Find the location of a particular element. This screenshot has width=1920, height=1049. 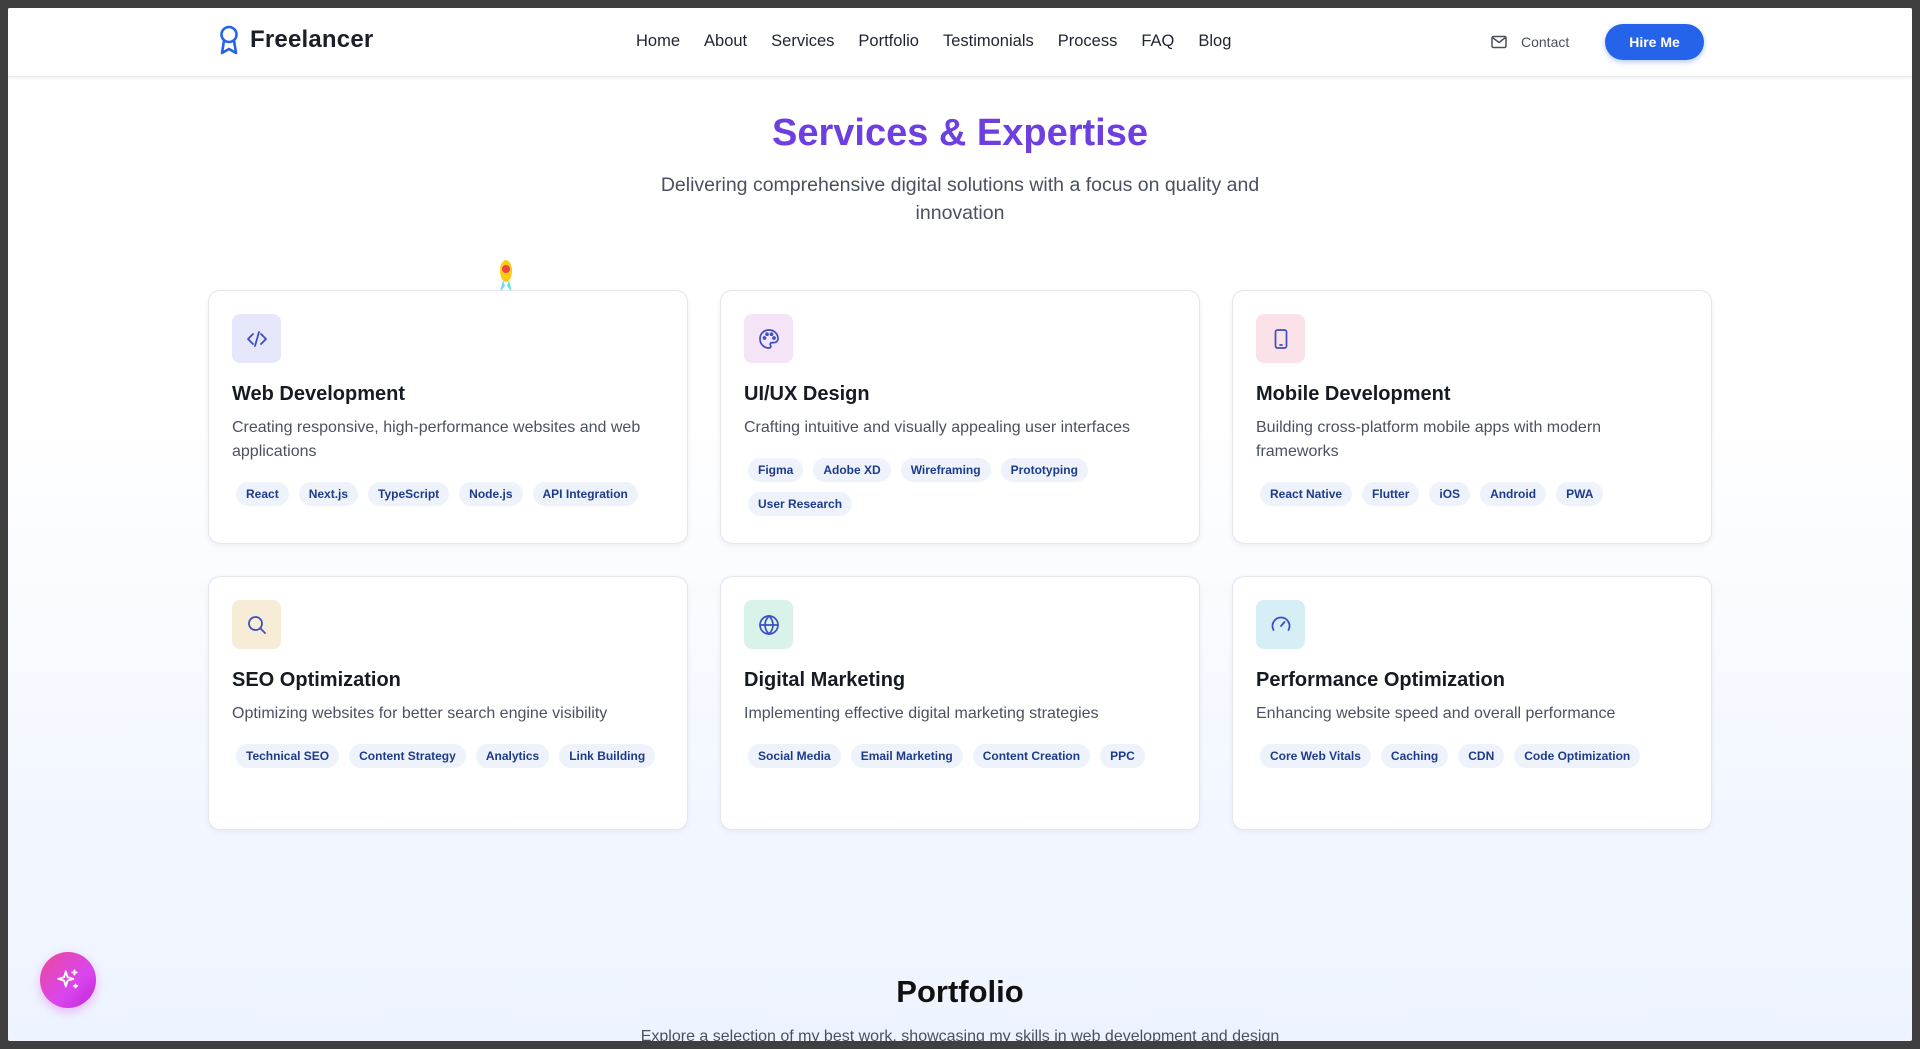

sparkles-icon is located at coordinates (68, 979).